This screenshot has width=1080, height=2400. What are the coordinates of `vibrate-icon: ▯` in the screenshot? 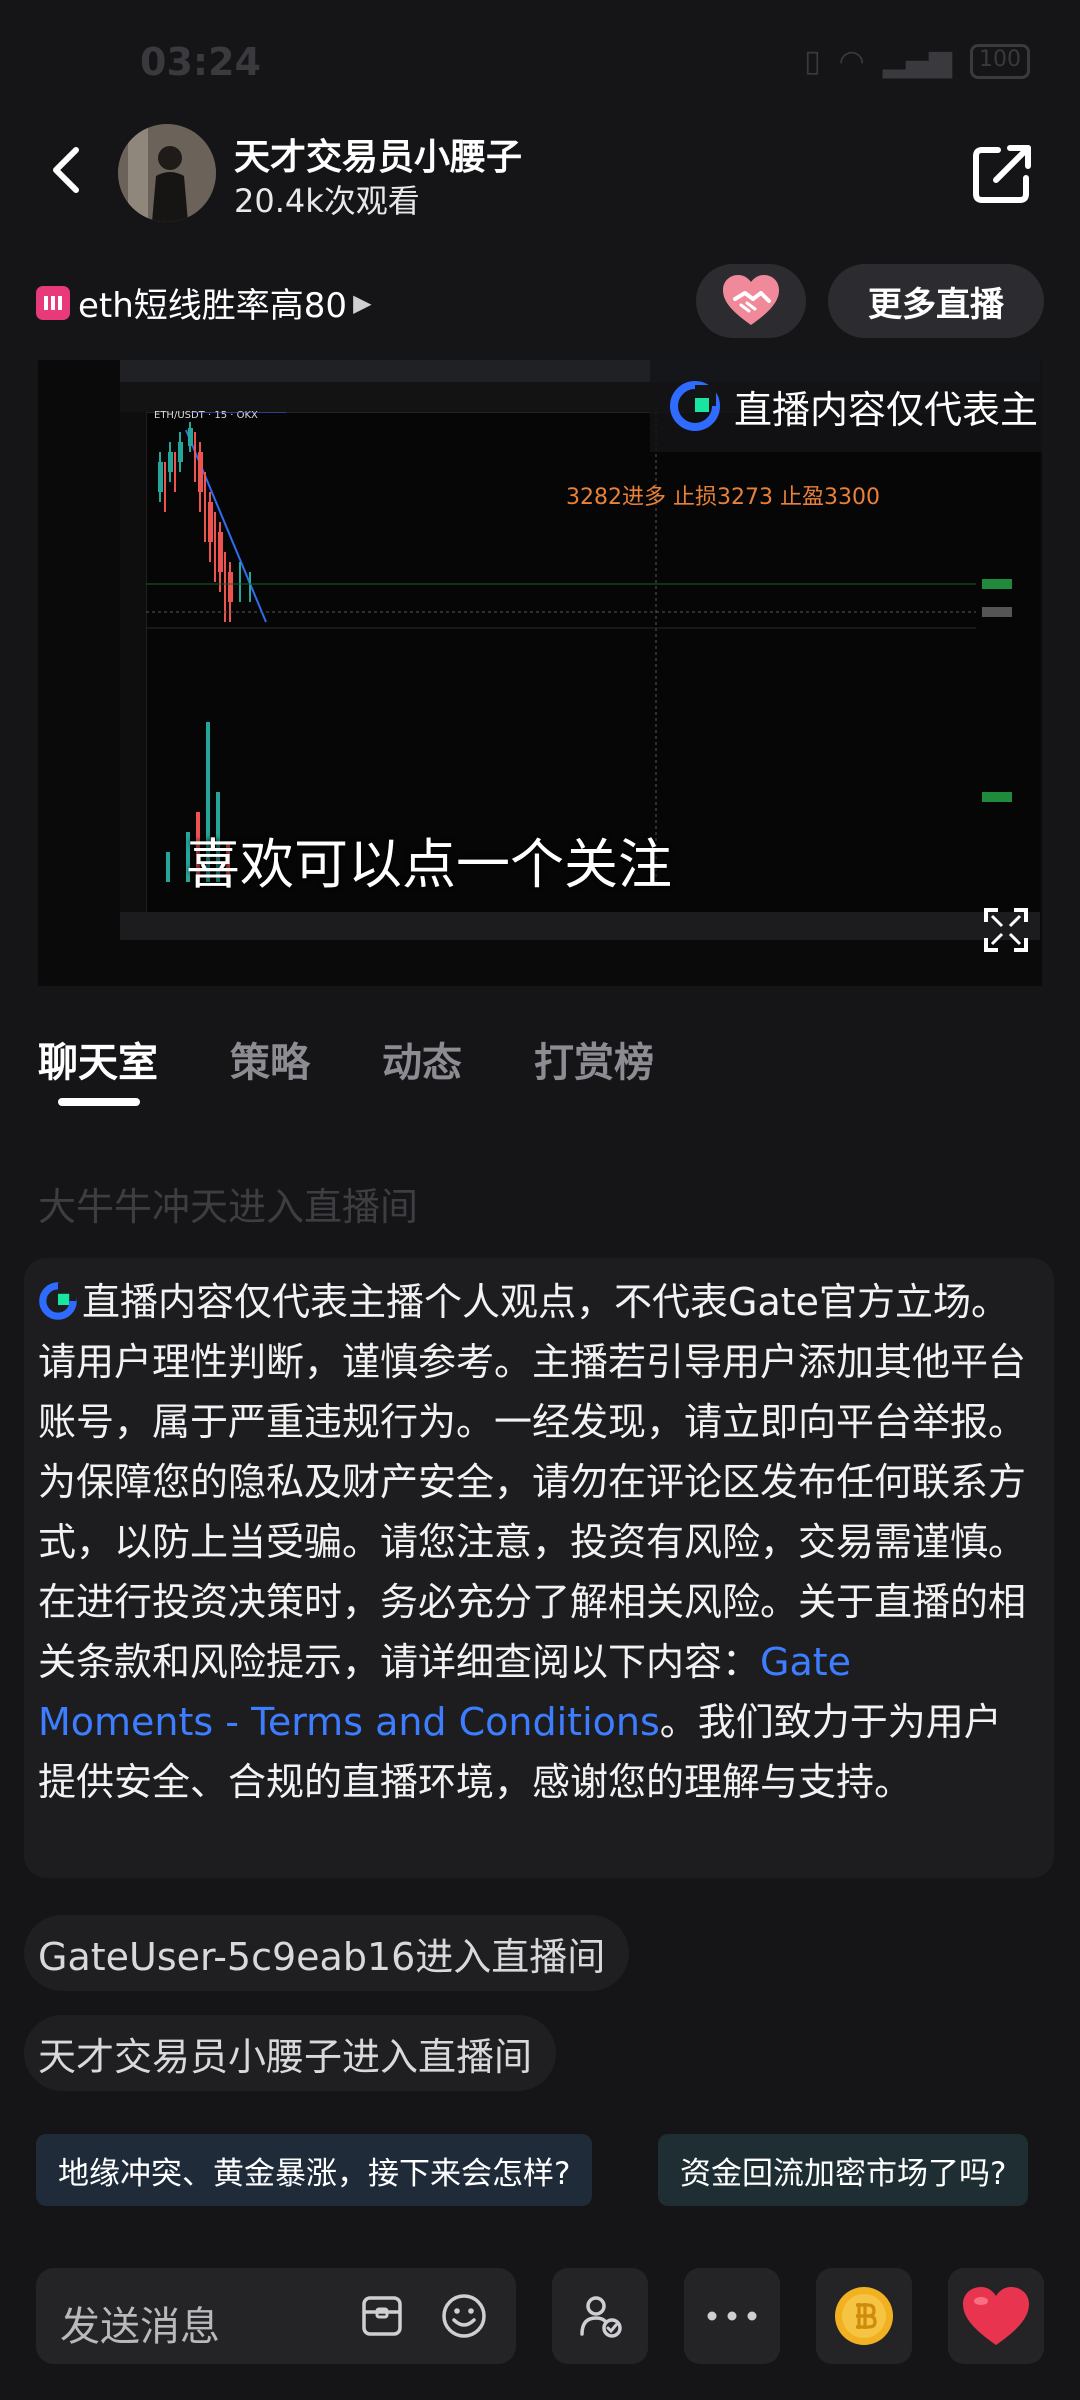 It's located at (812, 61).